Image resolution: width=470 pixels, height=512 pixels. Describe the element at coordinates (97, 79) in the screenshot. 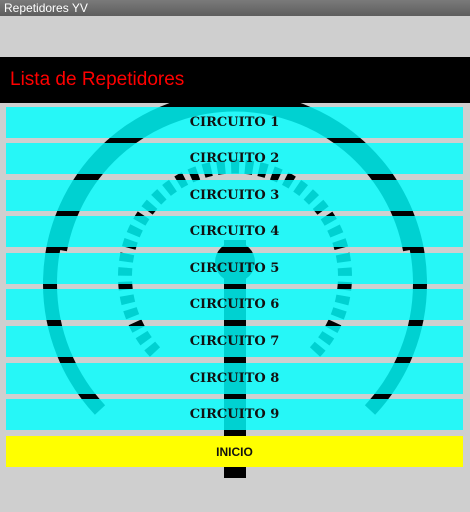

I see `page-title: Lista de Repetidores` at that location.